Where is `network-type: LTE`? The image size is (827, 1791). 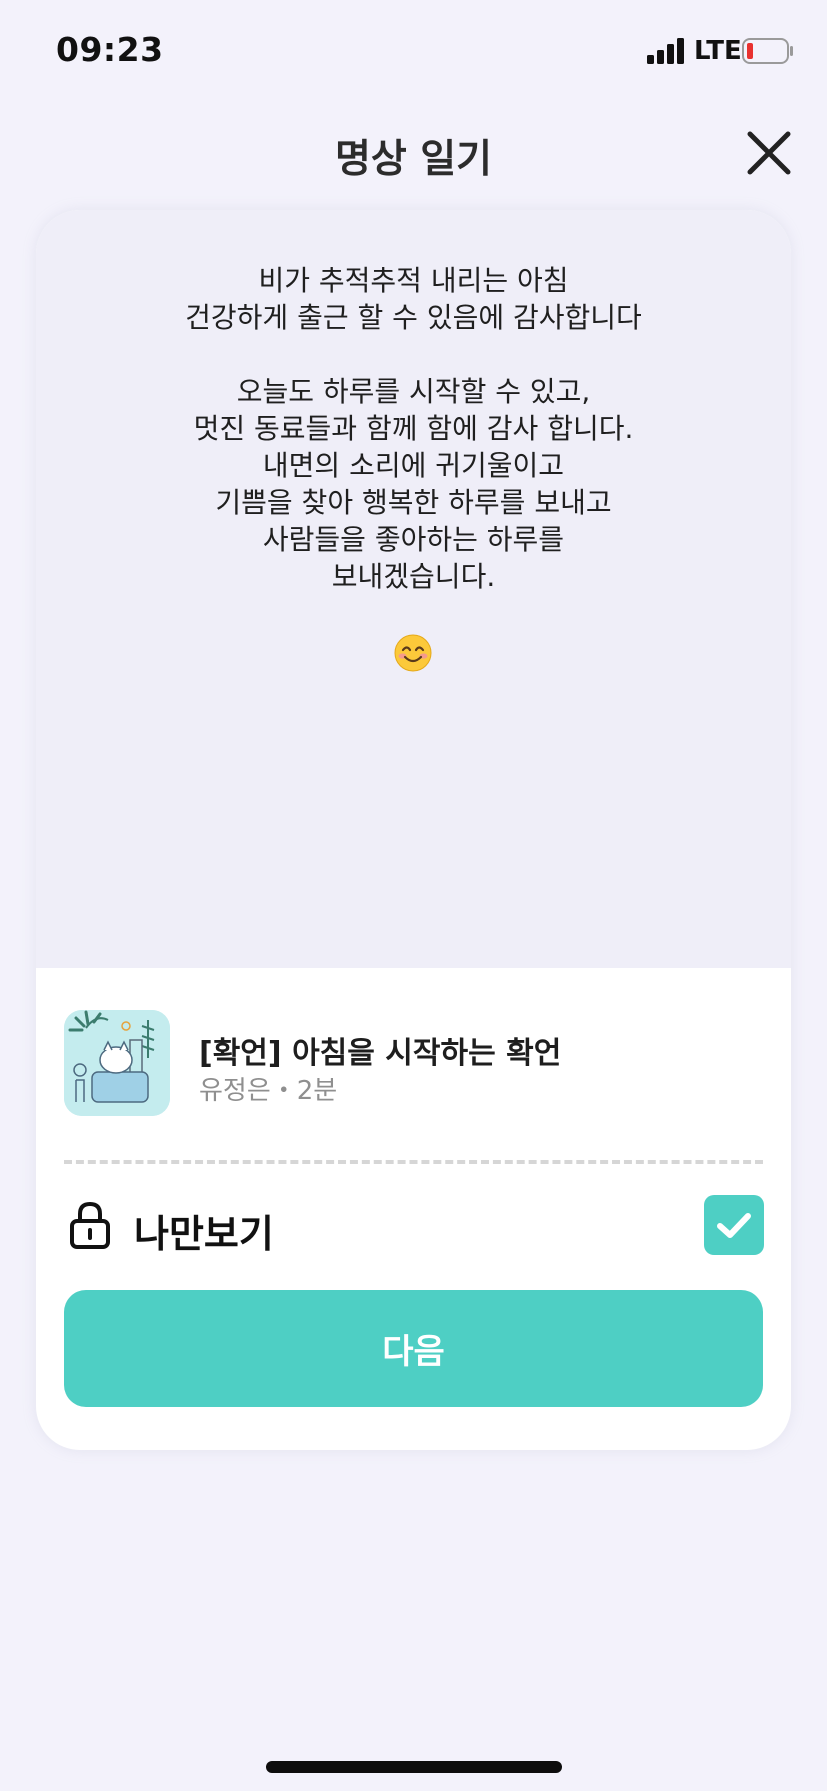 network-type: LTE is located at coordinates (718, 51).